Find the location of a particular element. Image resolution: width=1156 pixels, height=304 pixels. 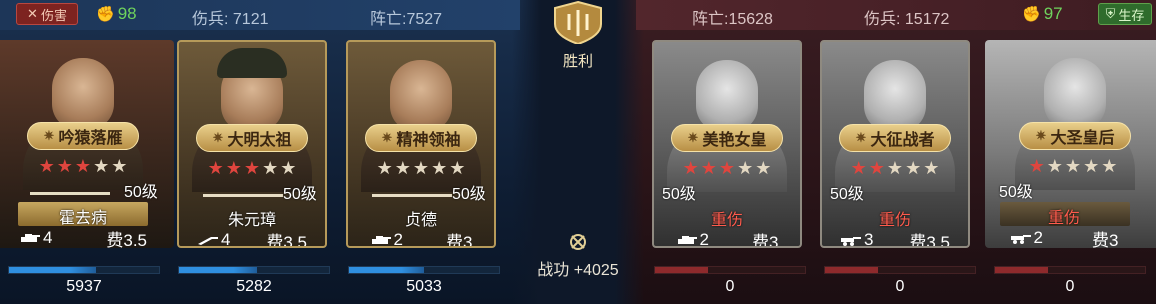

enemy-general-card-1: ✷ 美艳女皇 ★ ★ ★ ★ ★ 50级 重伤 2 费3 is located at coordinates (727, 144).